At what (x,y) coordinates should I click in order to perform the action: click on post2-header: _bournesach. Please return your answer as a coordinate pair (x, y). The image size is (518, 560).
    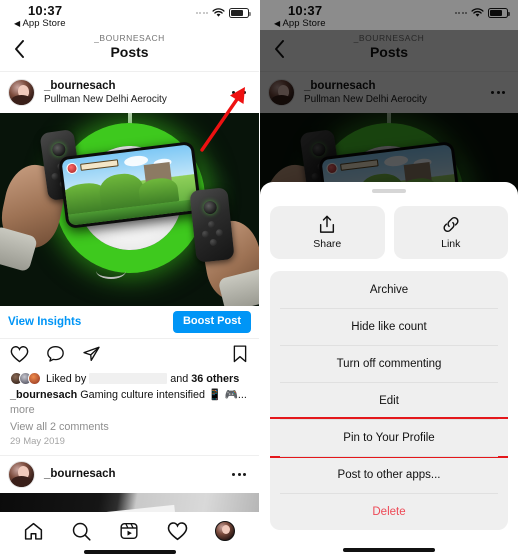
    Looking at the image, I should click on (129, 473).